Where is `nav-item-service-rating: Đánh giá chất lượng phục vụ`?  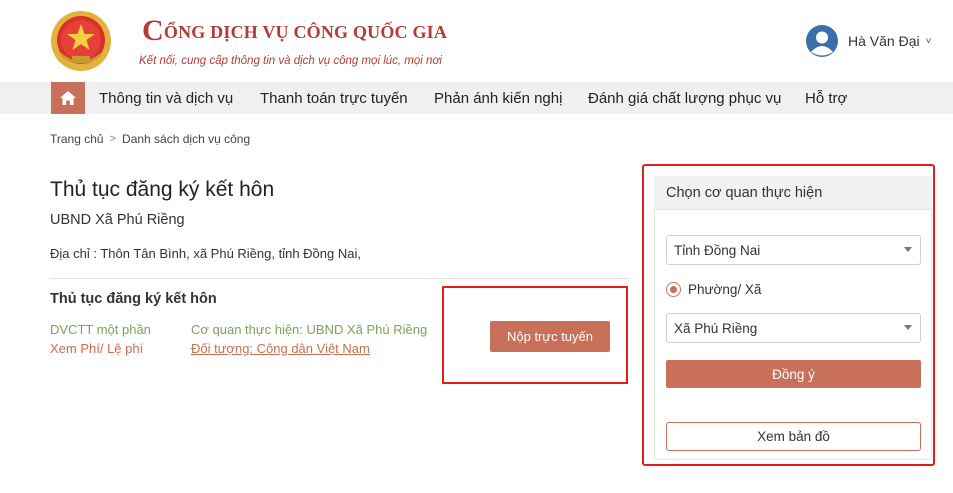
nav-item-service-rating: Đánh giá chất lượng phục vụ is located at coordinates (684, 98).